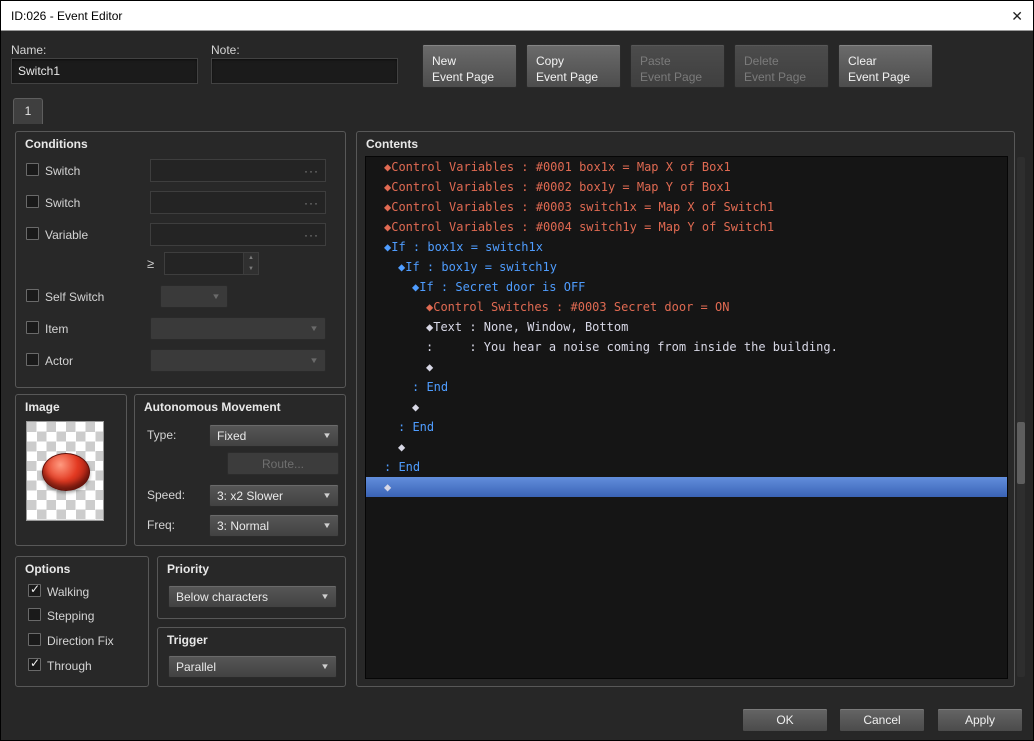 The height and width of the screenshot is (741, 1034). What do you see at coordinates (1021, 453) in the screenshot?
I see `scrollbar-thumb` at bounding box center [1021, 453].